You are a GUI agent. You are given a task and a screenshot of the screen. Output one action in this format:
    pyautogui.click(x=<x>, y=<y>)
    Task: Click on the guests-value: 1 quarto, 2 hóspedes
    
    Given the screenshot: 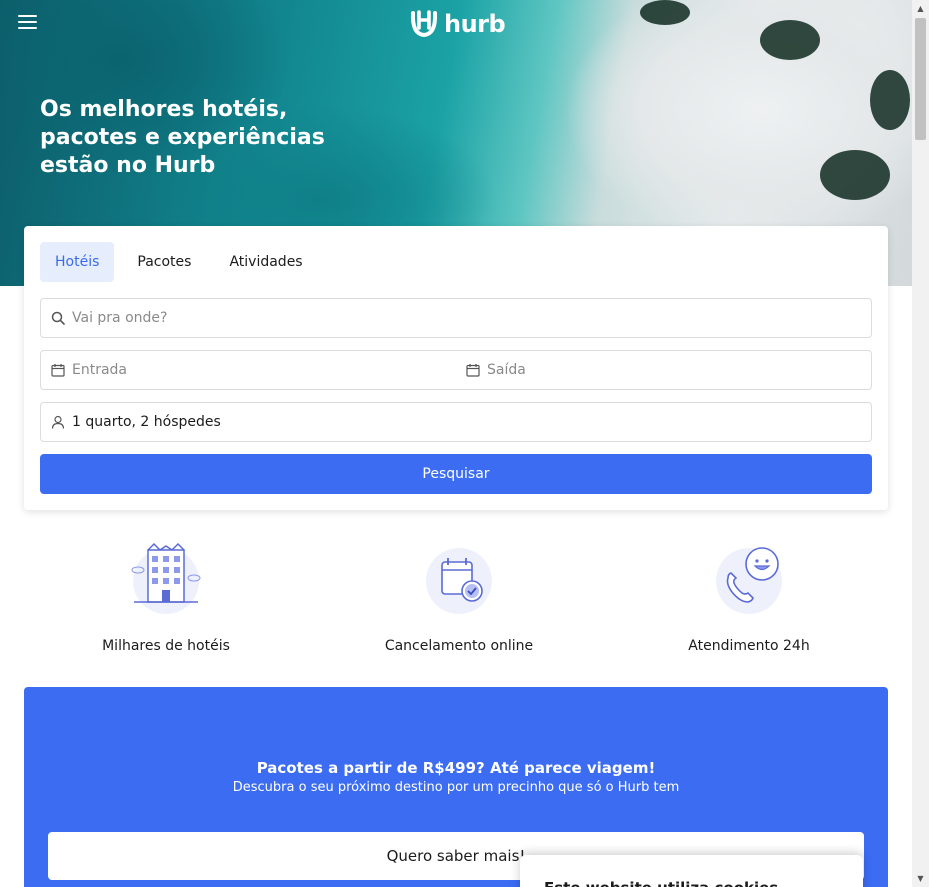 What is the action you would take?
    pyautogui.click(x=146, y=422)
    